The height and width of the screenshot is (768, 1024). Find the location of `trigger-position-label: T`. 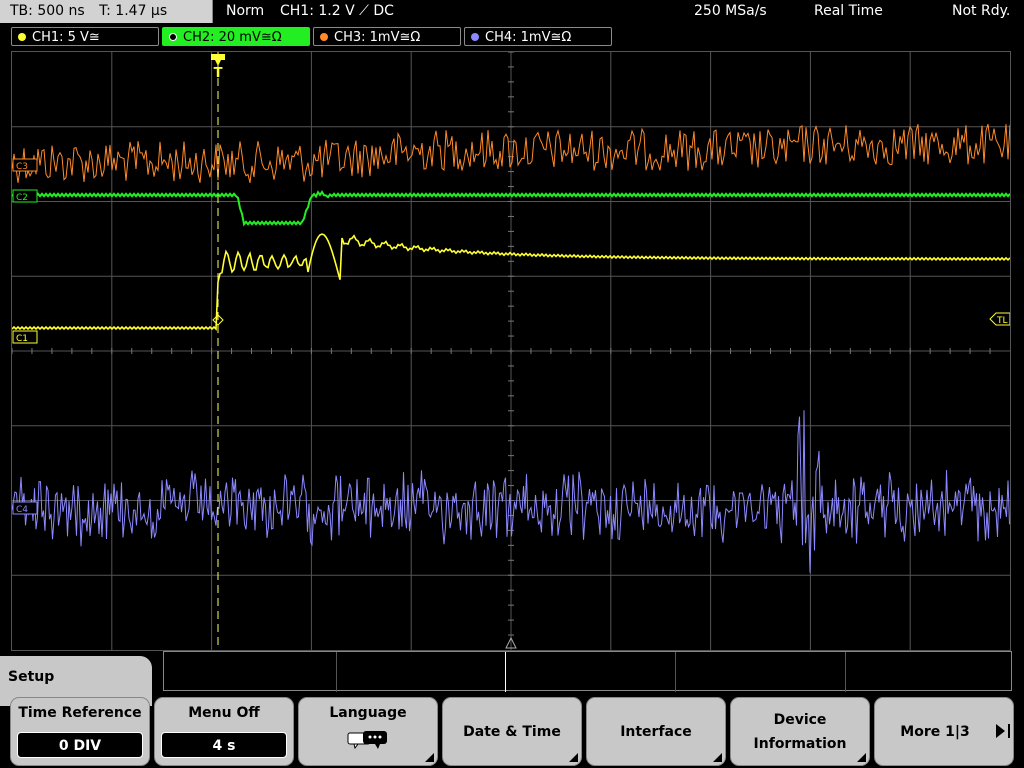

trigger-position-label: T is located at coordinates (218, 73).